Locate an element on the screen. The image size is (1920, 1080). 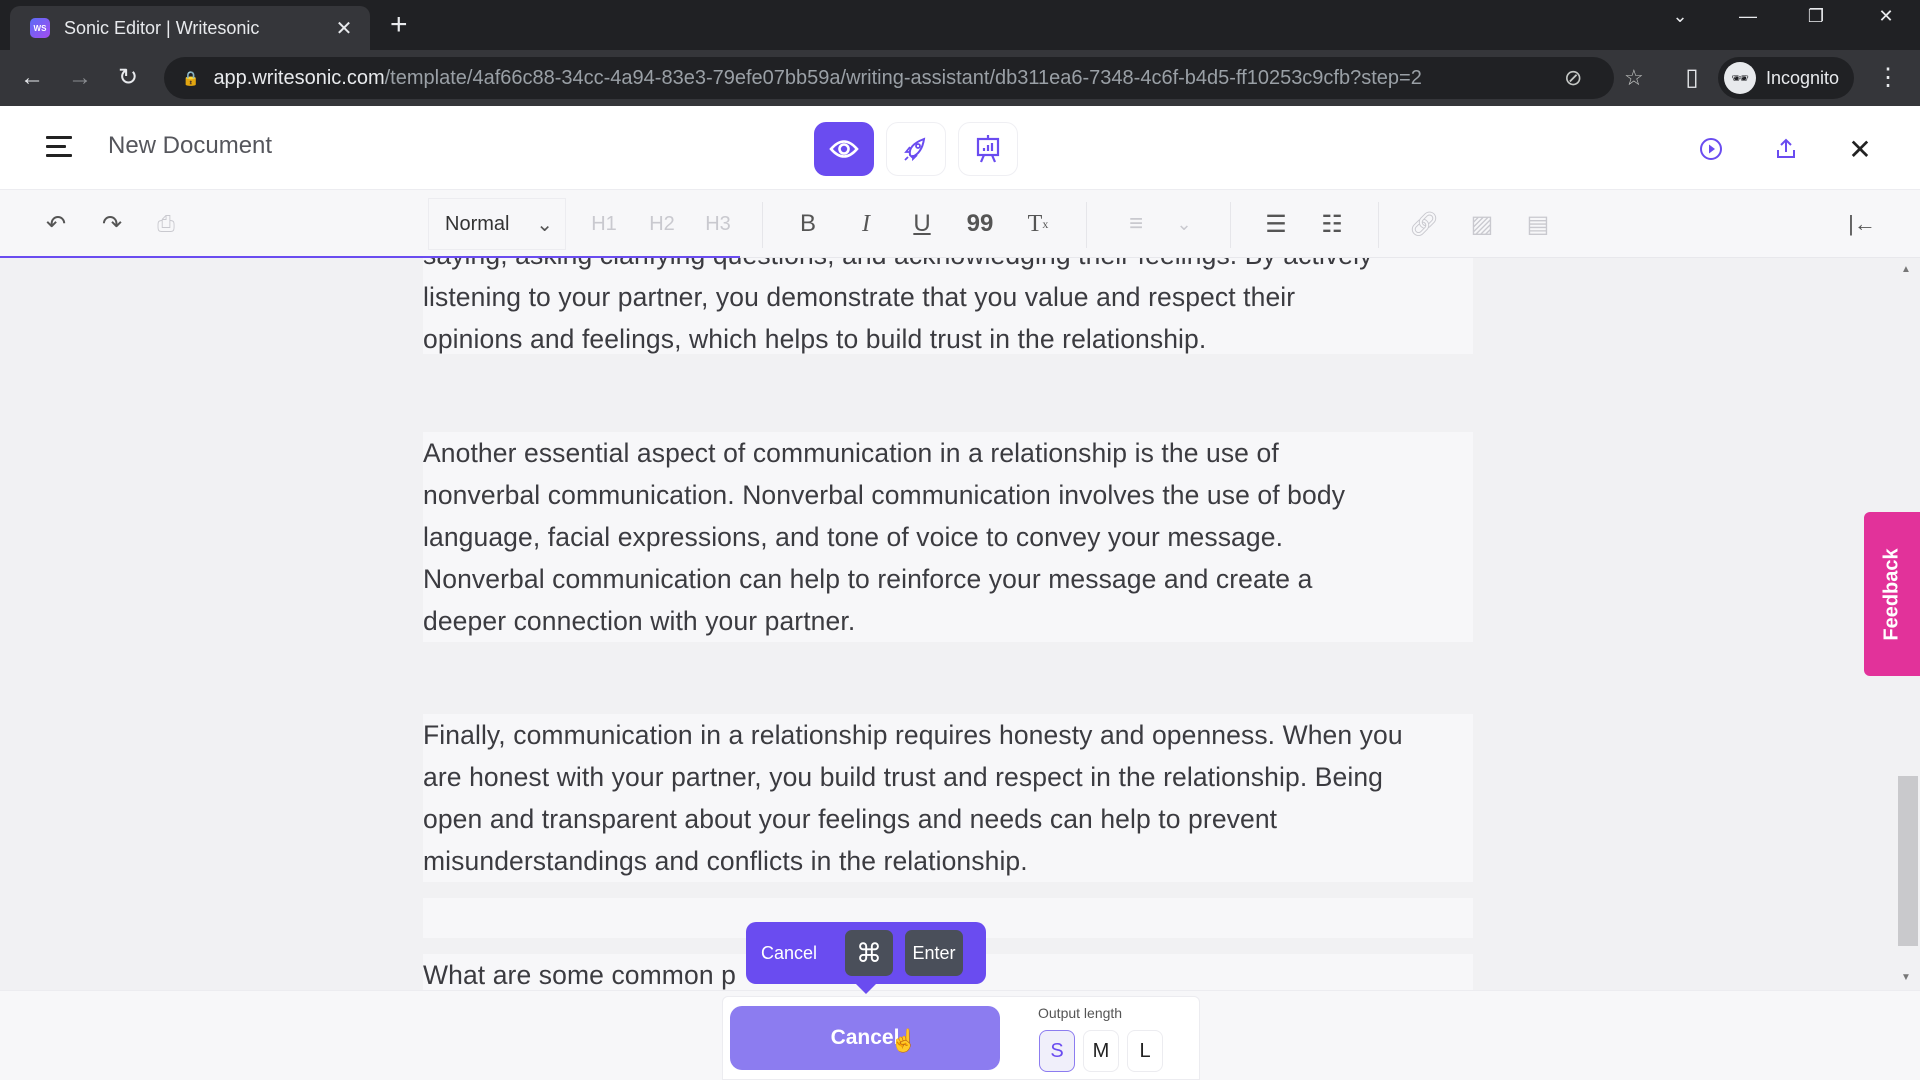
lock-icon: 🔒 is located at coordinates (191, 77).